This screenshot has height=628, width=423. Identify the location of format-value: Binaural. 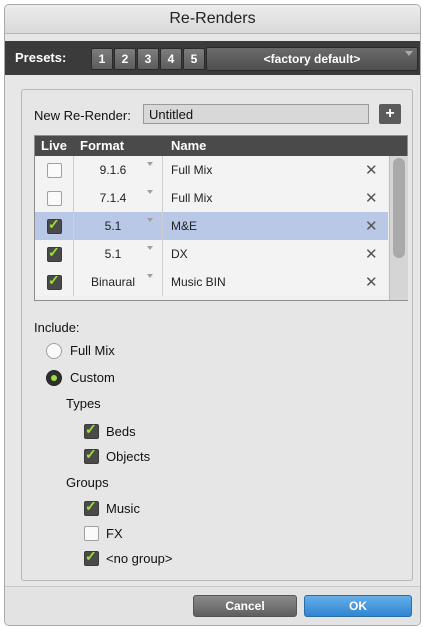
(113, 282).